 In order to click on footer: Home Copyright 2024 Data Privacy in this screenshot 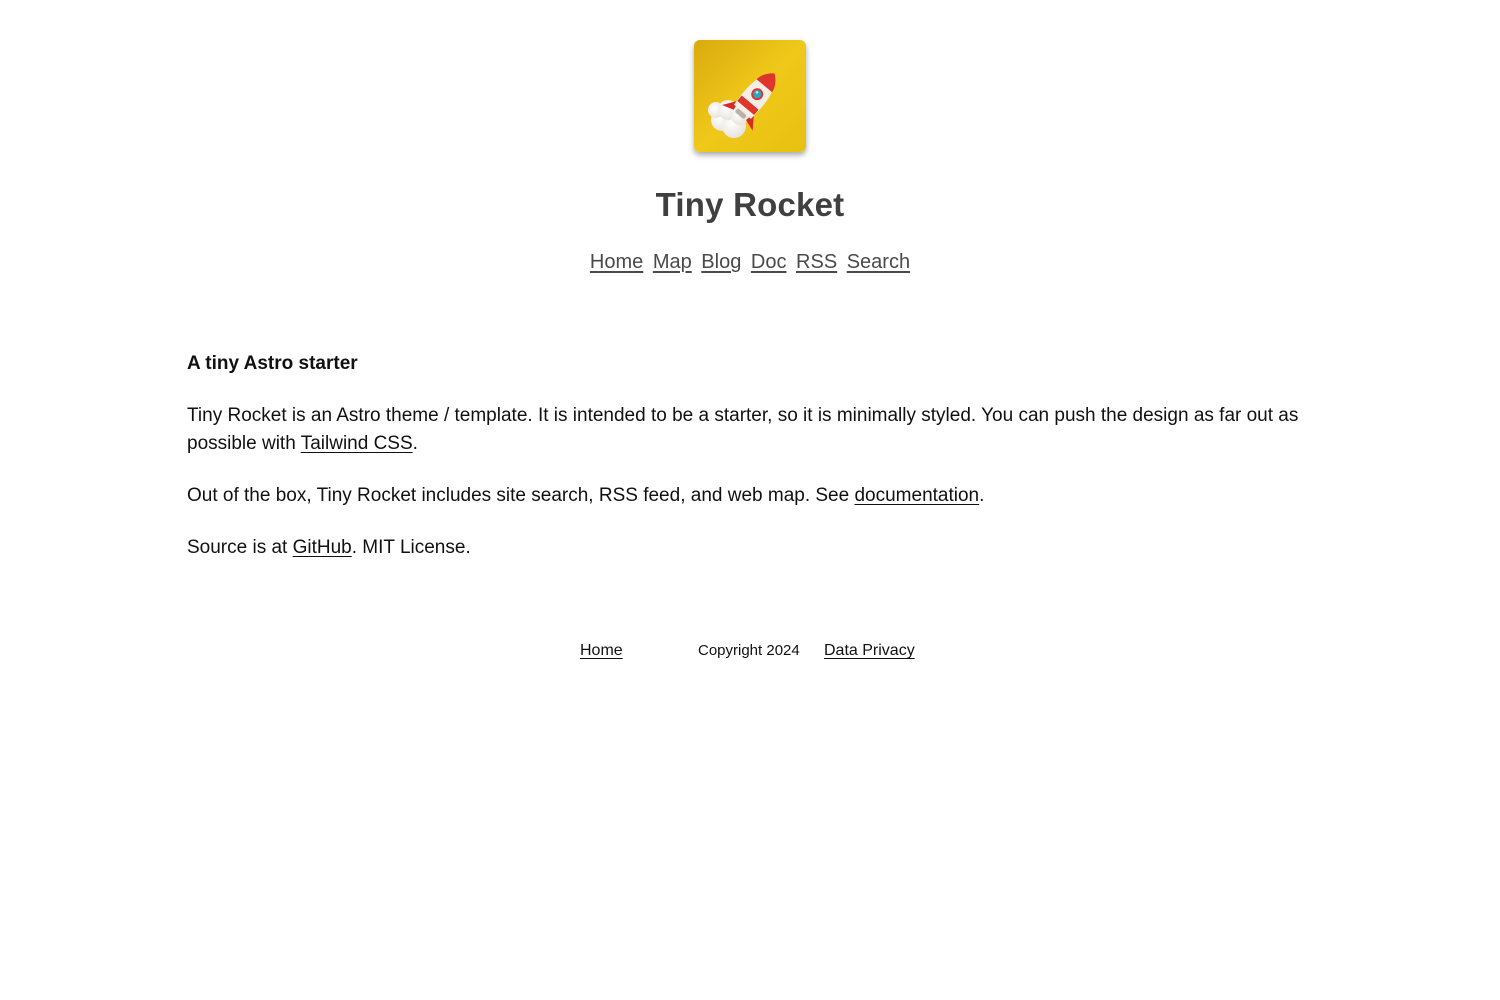, I will do `click(750, 655)`.